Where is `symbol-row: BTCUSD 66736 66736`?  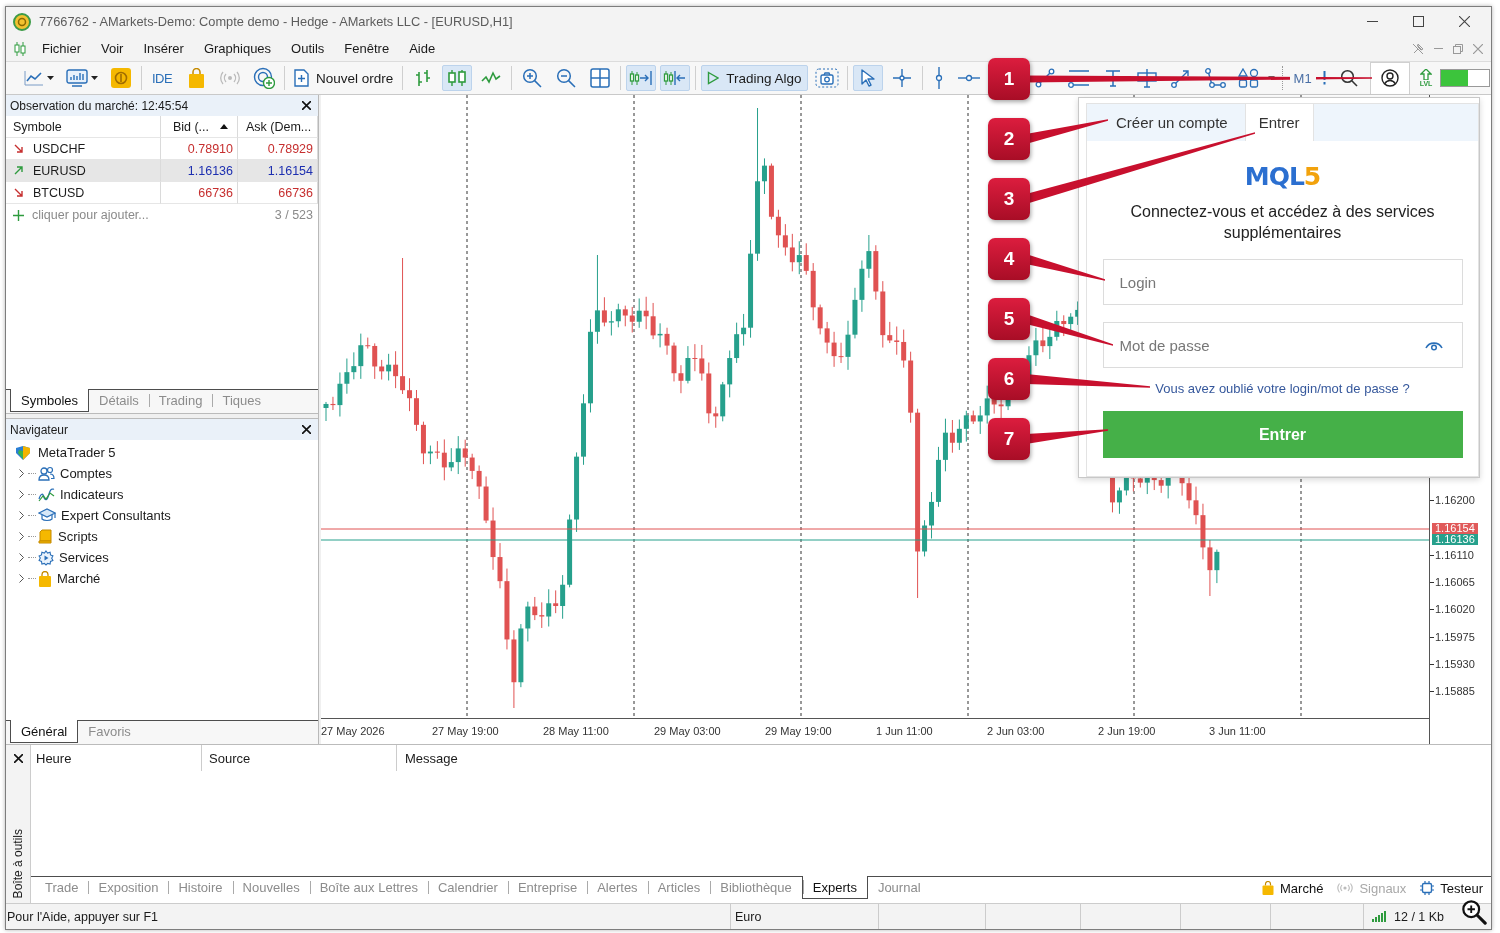 symbol-row: BTCUSD 66736 66736 is located at coordinates (162, 193).